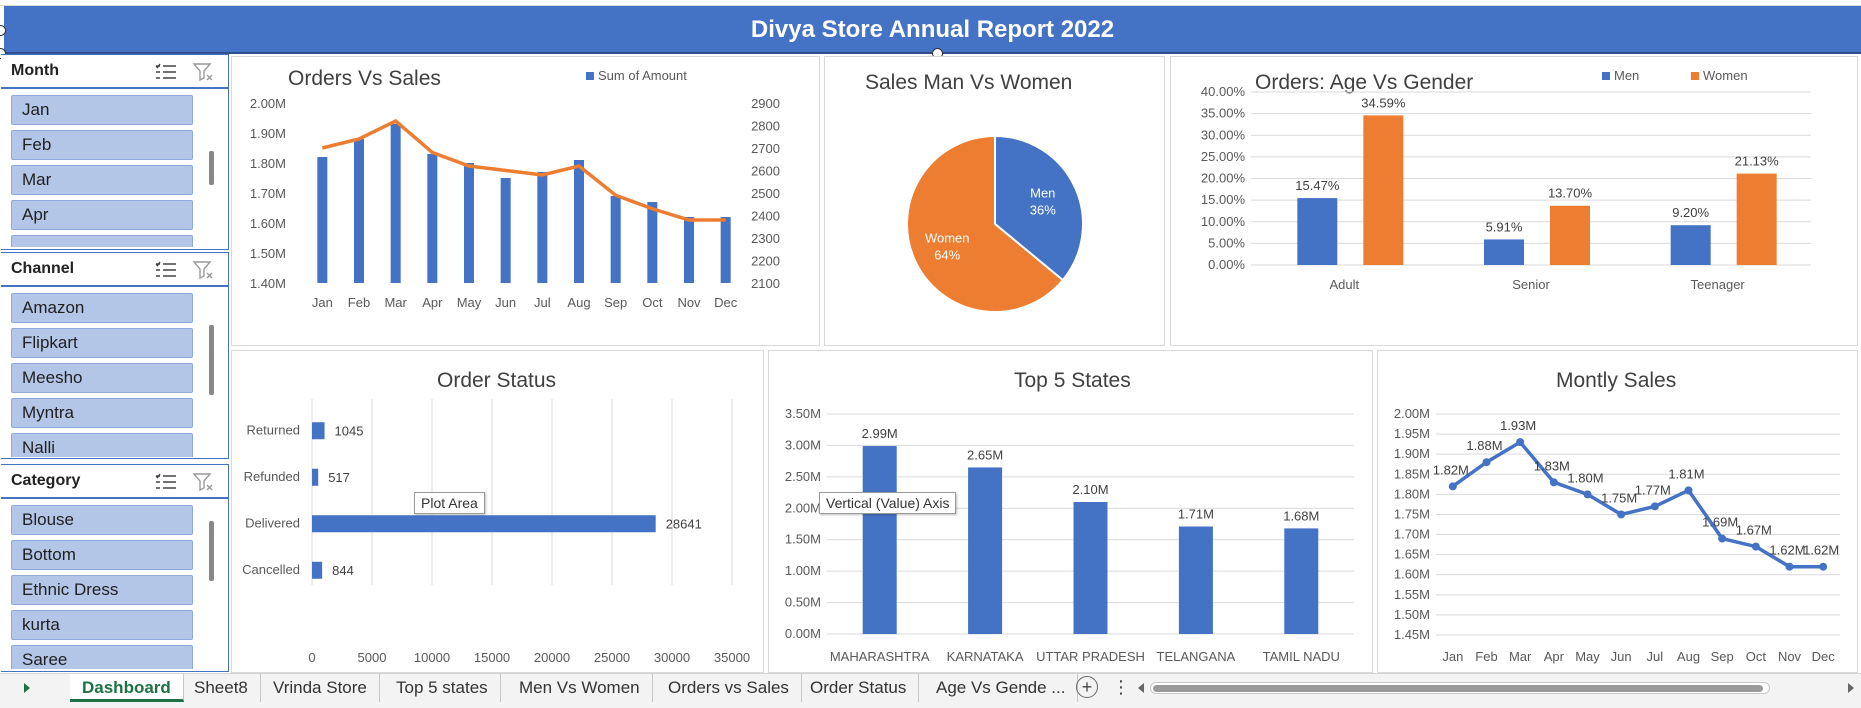 Image resolution: width=1861 pixels, height=708 pixels. Describe the element at coordinates (343, 570) in the screenshot. I see `data-label: 844` at that location.